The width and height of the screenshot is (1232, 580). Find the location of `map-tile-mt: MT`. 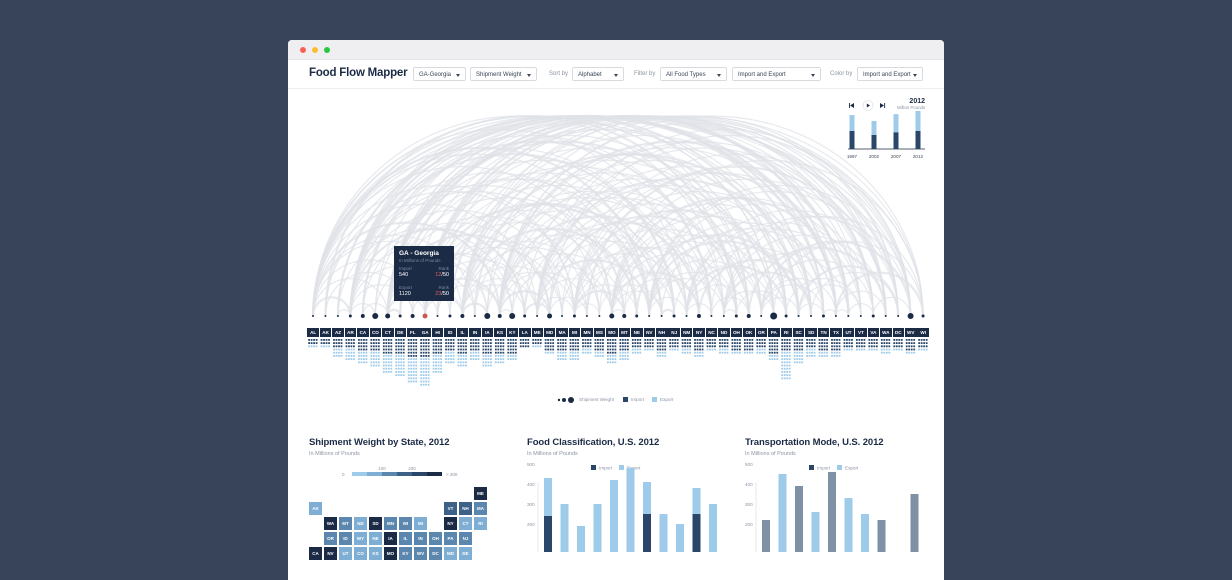

map-tile-mt: MT is located at coordinates (345, 523).